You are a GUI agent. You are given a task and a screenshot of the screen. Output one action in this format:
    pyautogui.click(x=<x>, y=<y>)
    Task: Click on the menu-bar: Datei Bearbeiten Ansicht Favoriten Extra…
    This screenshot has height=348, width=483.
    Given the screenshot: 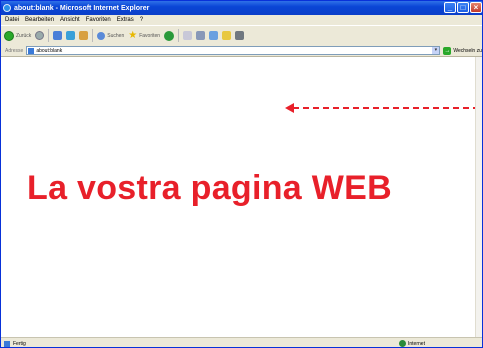 What is the action you would take?
    pyautogui.click(x=241, y=20)
    